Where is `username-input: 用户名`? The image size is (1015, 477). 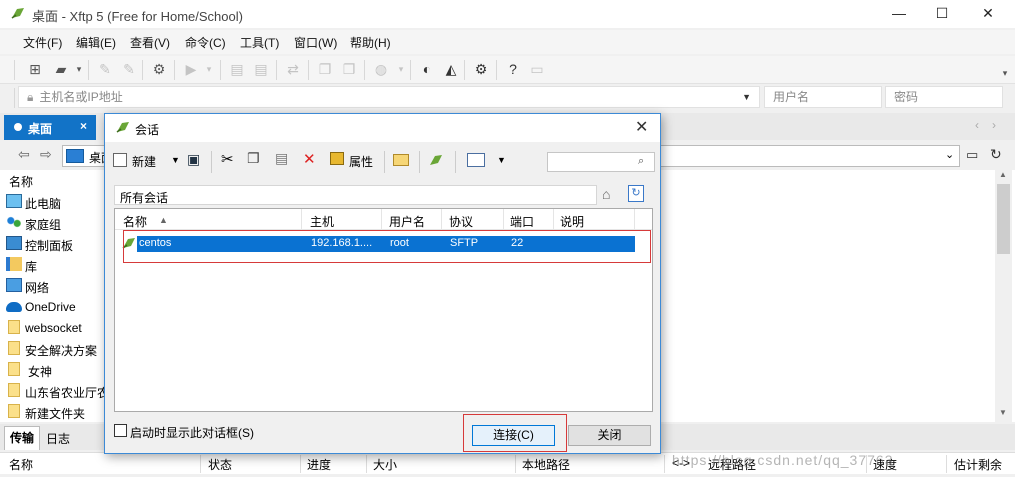 username-input: 用户名 is located at coordinates (823, 97).